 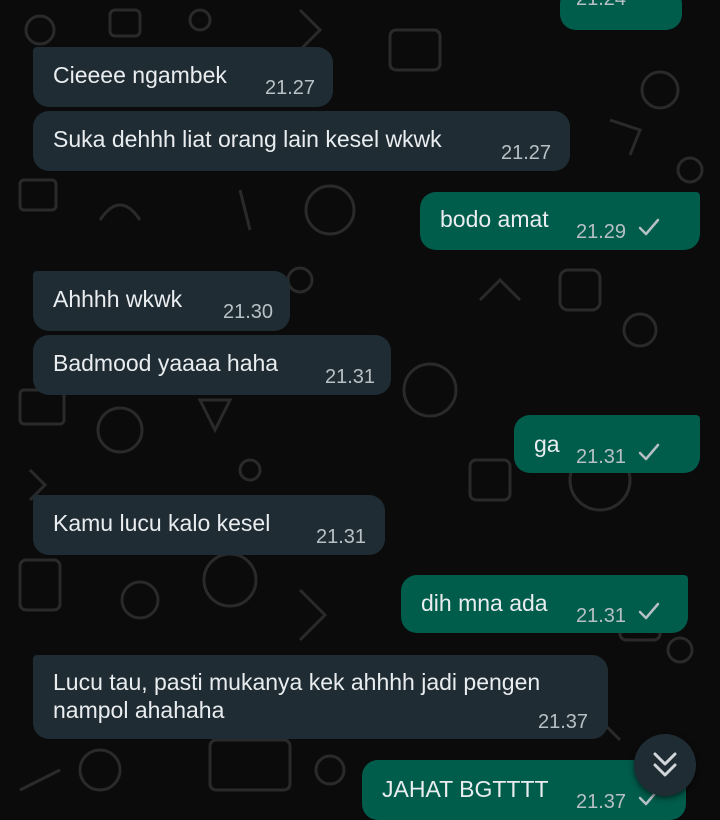 What do you see at coordinates (484, 603) in the screenshot?
I see `message-text: dih mna ada` at bounding box center [484, 603].